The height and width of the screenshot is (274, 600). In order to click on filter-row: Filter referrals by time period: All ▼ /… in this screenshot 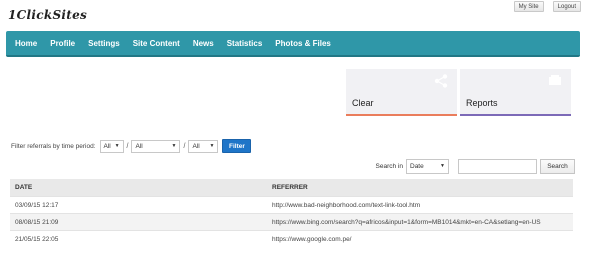, I will do `click(131, 146)`.